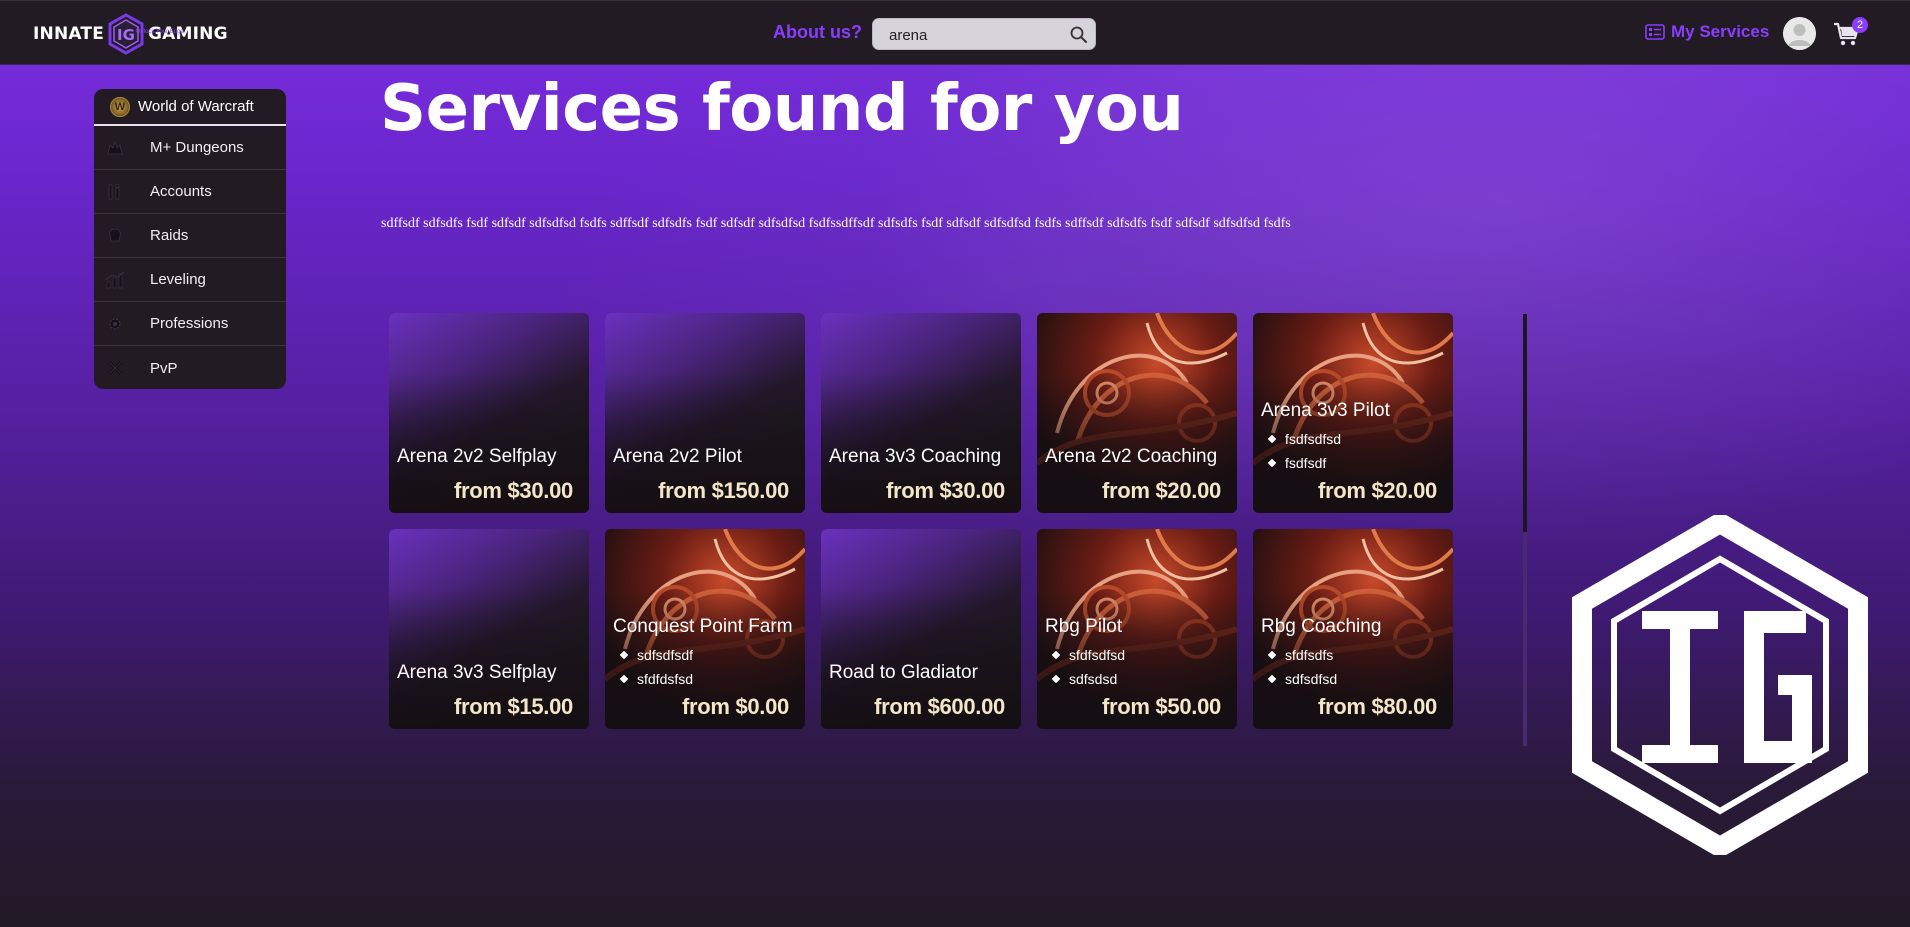 This screenshot has height=927, width=1910. I want to click on service-card-feature: sfdfdsfsd, so click(657, 679).